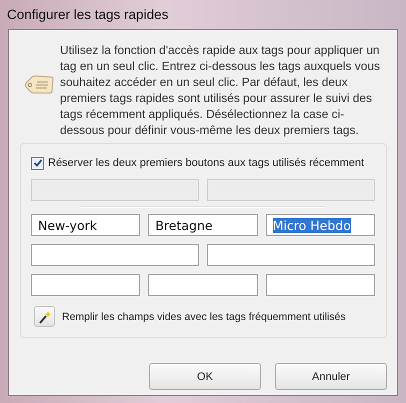  I want to click on tag-field: Bretagne, so click(203, 225).